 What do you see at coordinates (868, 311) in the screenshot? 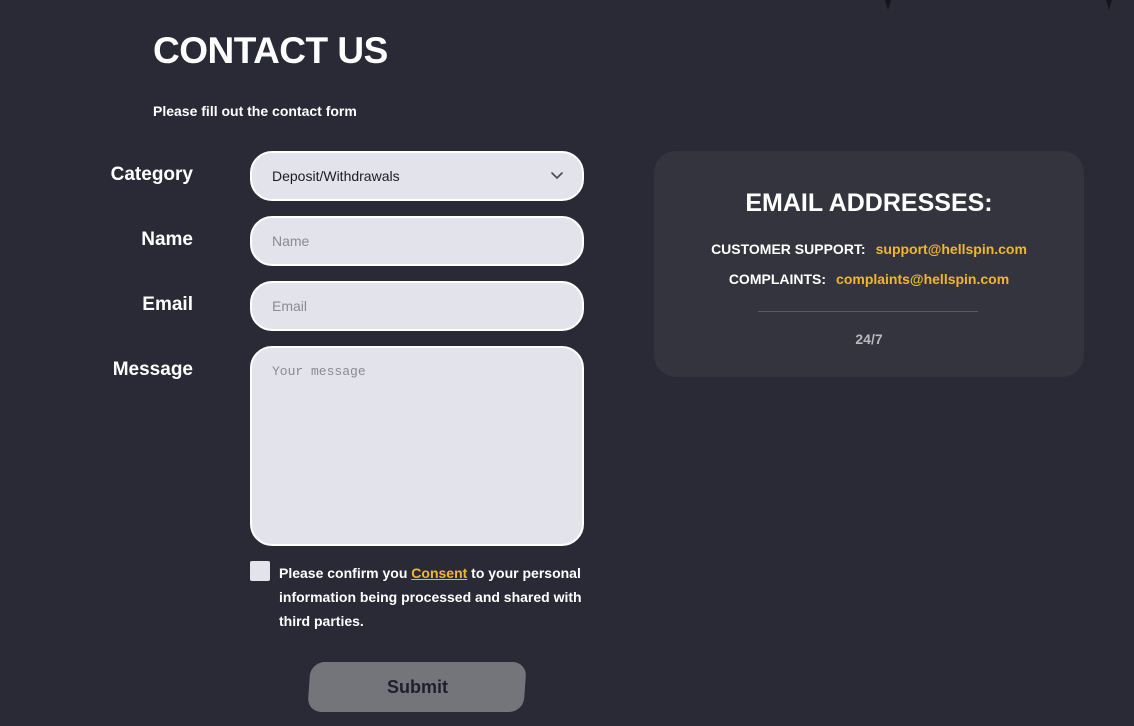
I see `panel-divider` at bounding box center [868, 311].